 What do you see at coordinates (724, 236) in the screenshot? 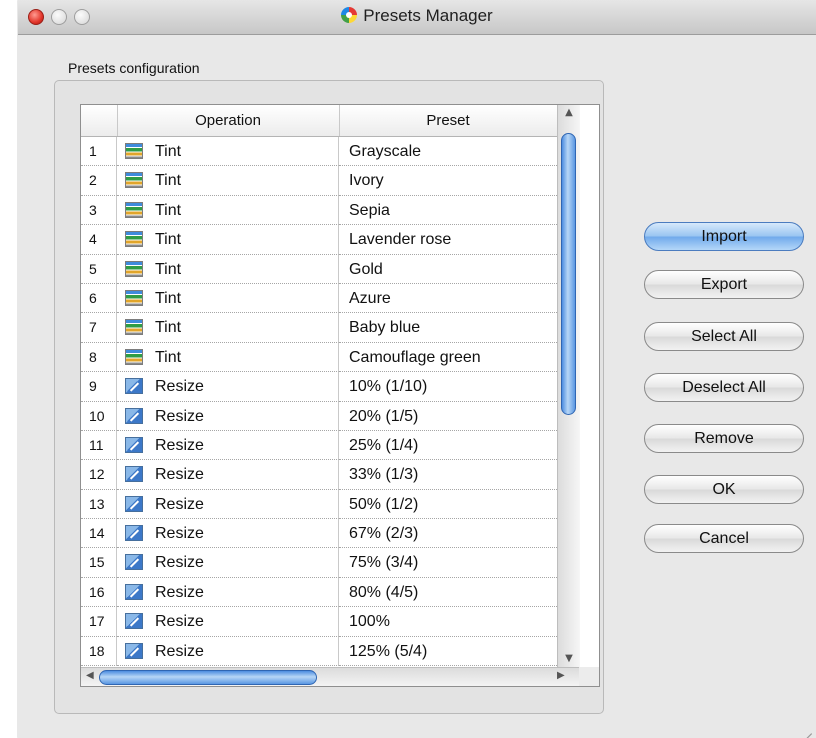
I see `import-button: Import` at bounding box center [724, 236].